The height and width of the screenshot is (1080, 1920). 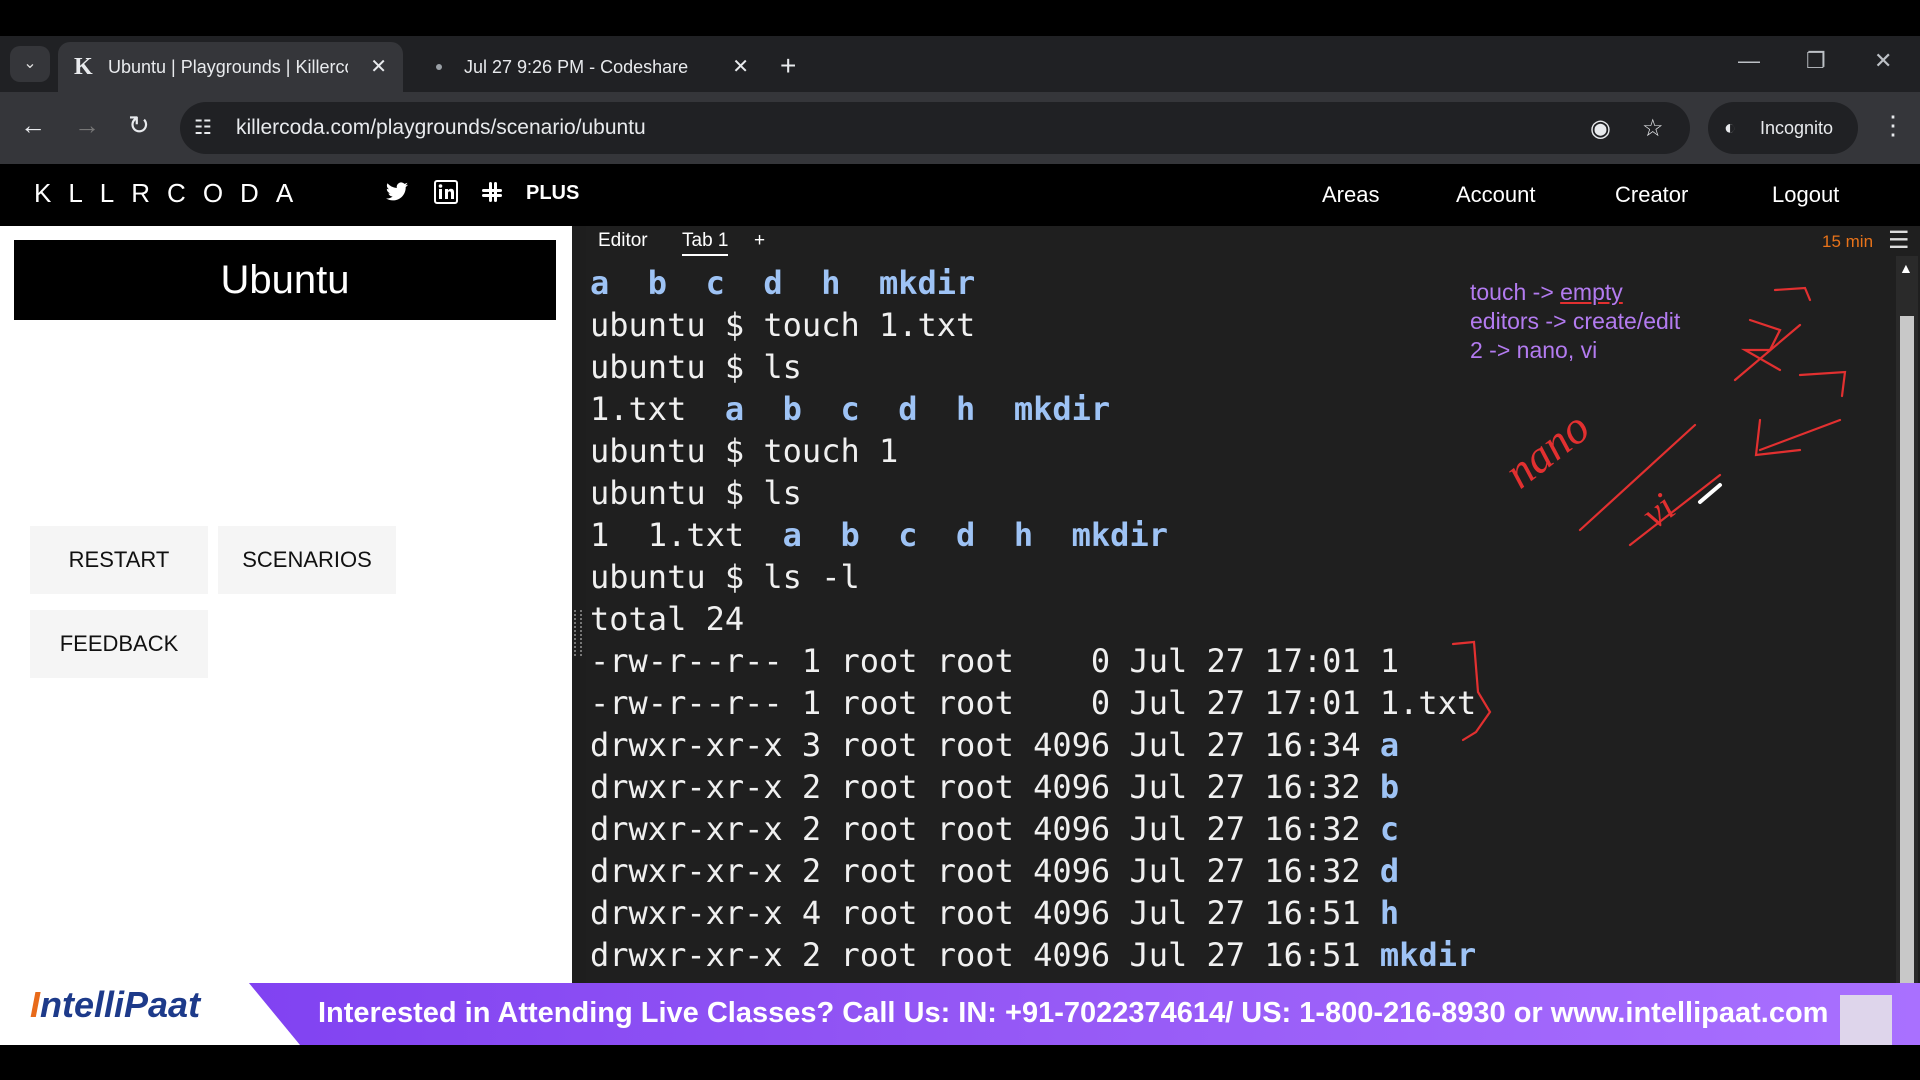 I want to click on back-arrow-icon: ←, so click(x=33, y=125).